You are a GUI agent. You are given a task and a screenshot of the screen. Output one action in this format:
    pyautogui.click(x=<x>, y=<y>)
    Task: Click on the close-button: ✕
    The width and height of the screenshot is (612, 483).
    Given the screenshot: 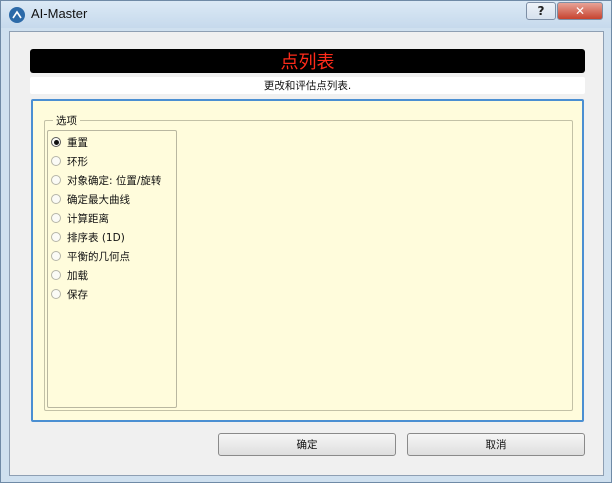 What is the action you would take?
    pyautogui.click(x=580, y=11)
    